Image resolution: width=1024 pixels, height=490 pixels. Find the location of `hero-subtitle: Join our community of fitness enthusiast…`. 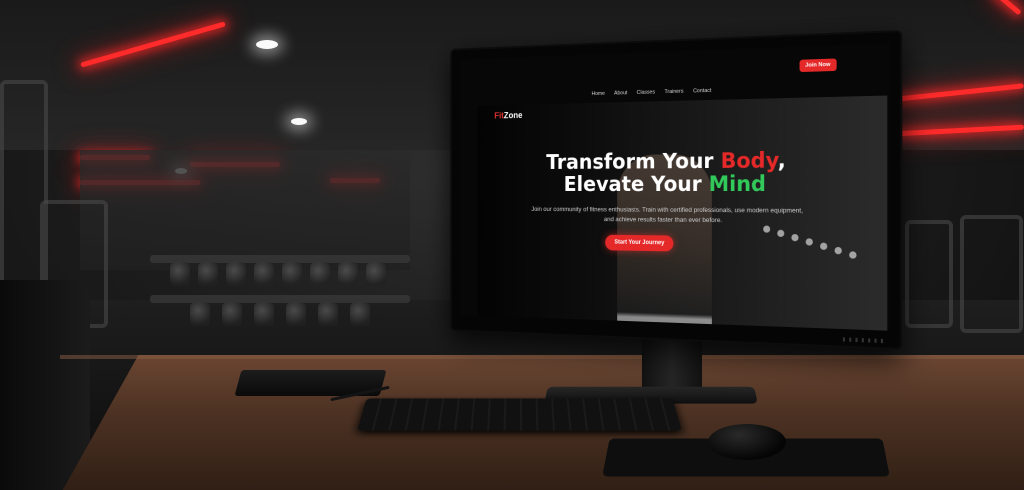

hero-subtitle: Join our community of fitness enthusiast… is located at coordinates (670, 216).